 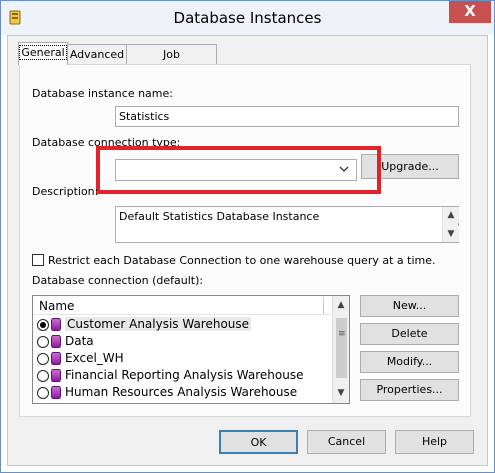 I want to click on list-item-name: Human Resources Analysis Warehouse, so click(x=181, y=392).